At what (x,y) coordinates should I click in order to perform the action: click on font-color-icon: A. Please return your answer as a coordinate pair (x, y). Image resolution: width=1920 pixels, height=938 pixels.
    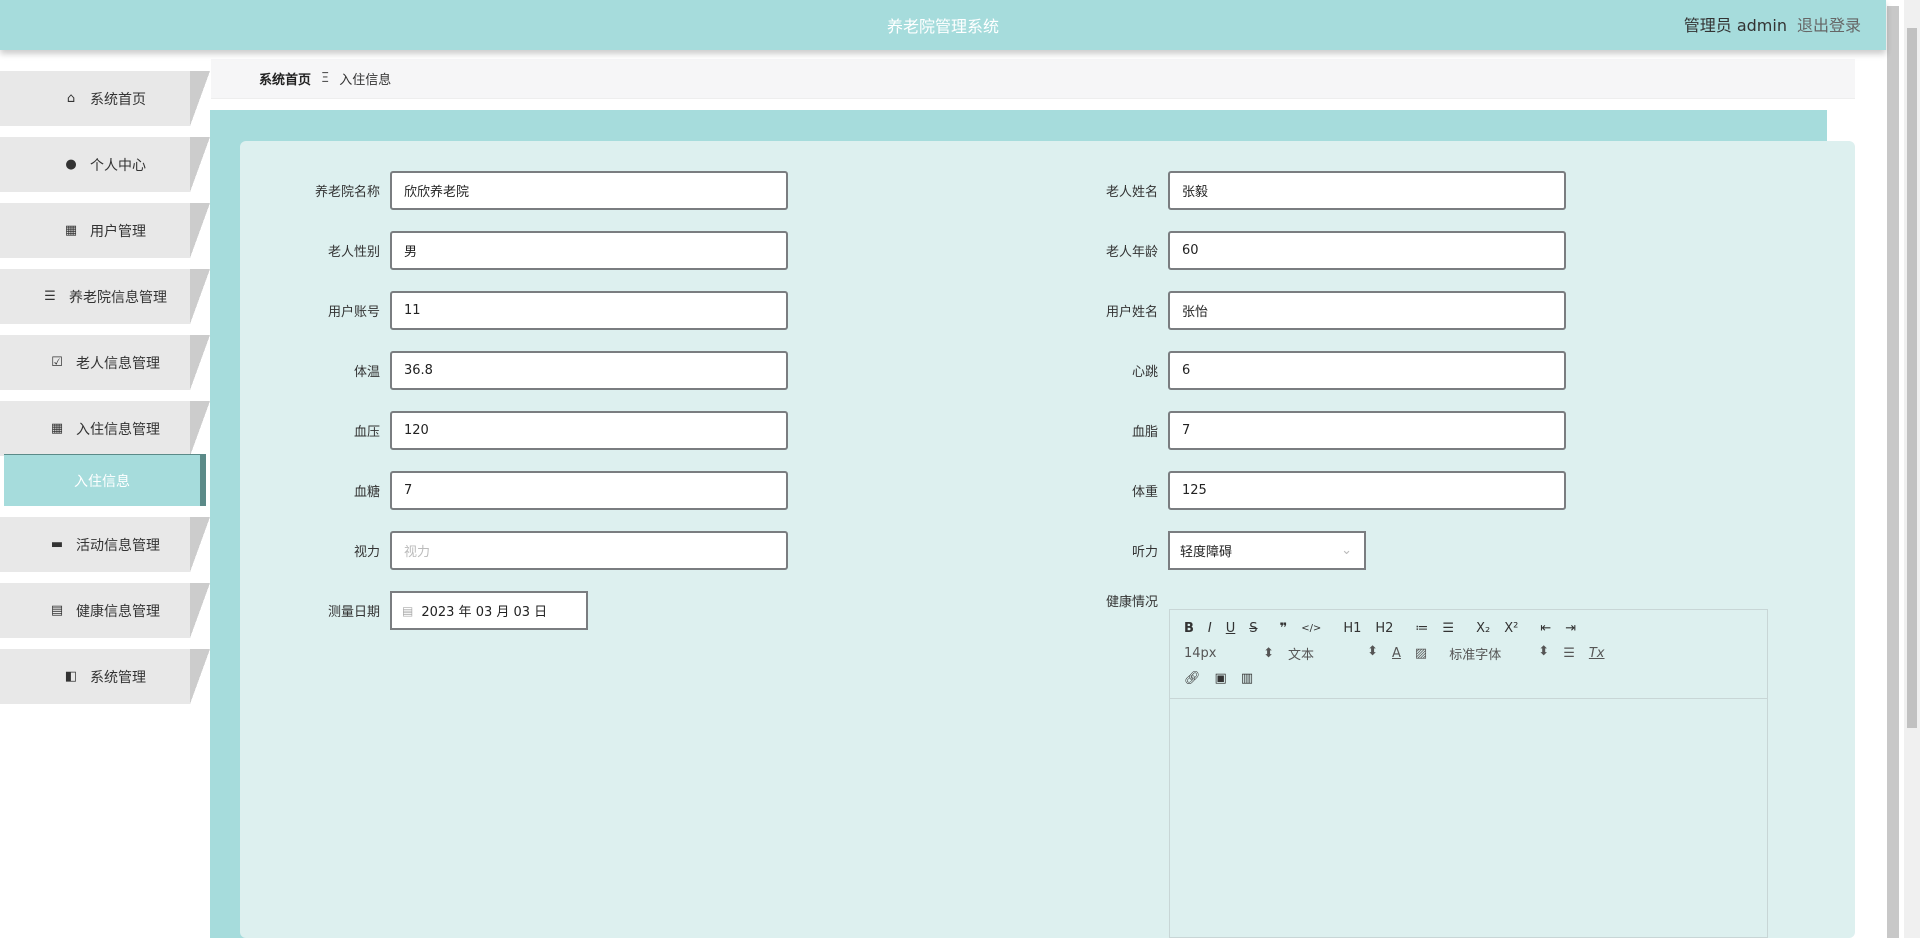
    Looking at the image, I should click on (1396, 653).